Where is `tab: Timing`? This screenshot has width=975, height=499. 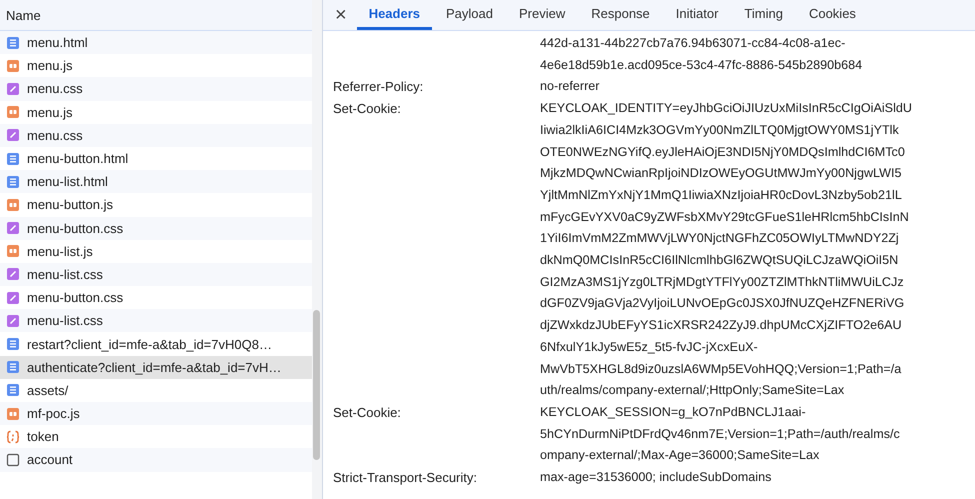 tab: Timing is located at coordinates (763, 15).